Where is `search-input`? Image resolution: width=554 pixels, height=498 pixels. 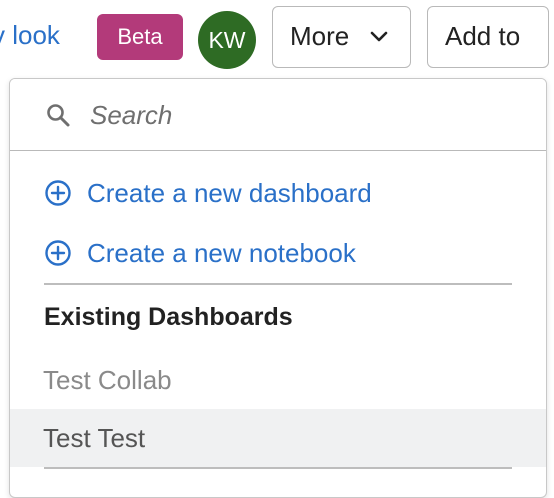
search-input is located at coordinates (300, 115).